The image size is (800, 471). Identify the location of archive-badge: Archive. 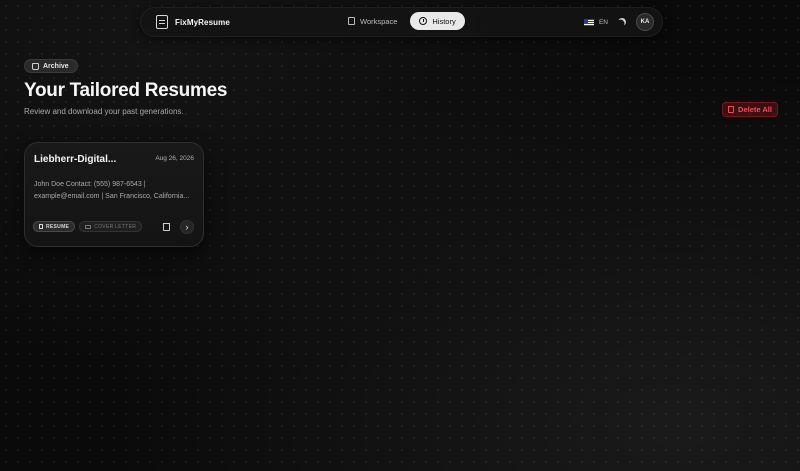
(51, 66).